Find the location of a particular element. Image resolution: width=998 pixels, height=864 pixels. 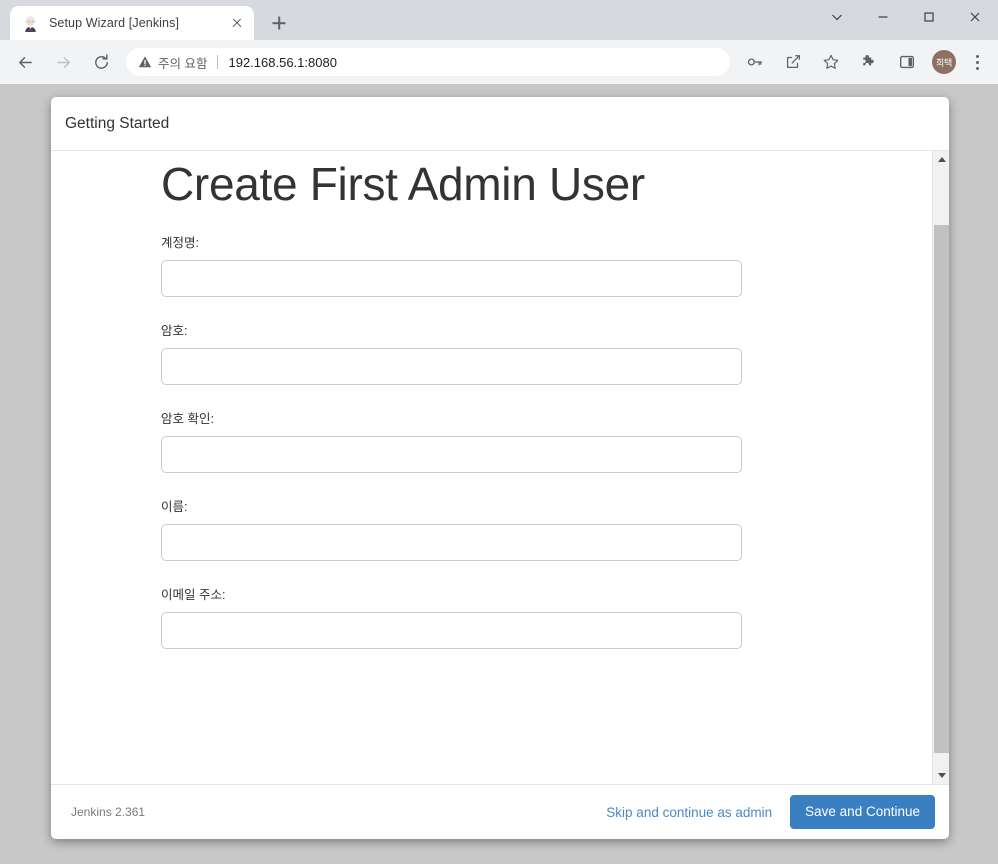

email-input is located at coordinates (451, 630).